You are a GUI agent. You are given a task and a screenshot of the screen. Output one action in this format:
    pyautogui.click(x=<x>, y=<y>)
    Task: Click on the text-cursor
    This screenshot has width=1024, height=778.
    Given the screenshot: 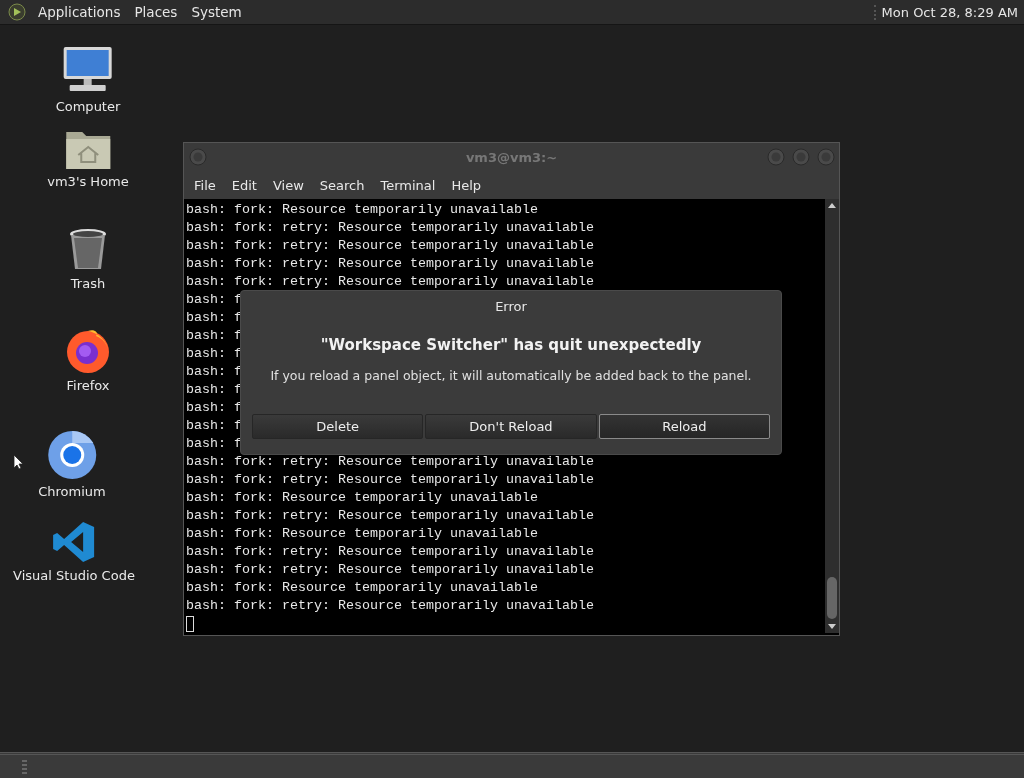 What is the action you would take?
    pyautogui.click(x=190, y=624)
    